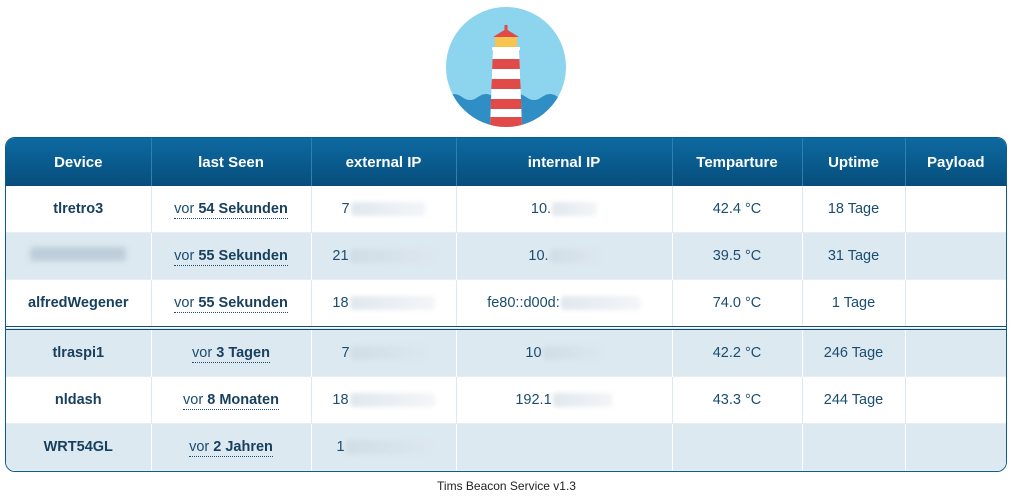  Describe the element at coordinates (340, 447) in the screenshot. I see `external-ip-text: 1` at that location.